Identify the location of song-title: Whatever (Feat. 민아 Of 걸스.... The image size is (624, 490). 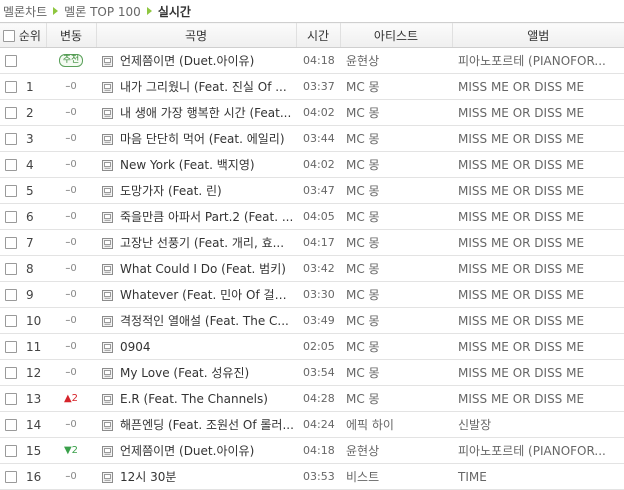
(208, 295).